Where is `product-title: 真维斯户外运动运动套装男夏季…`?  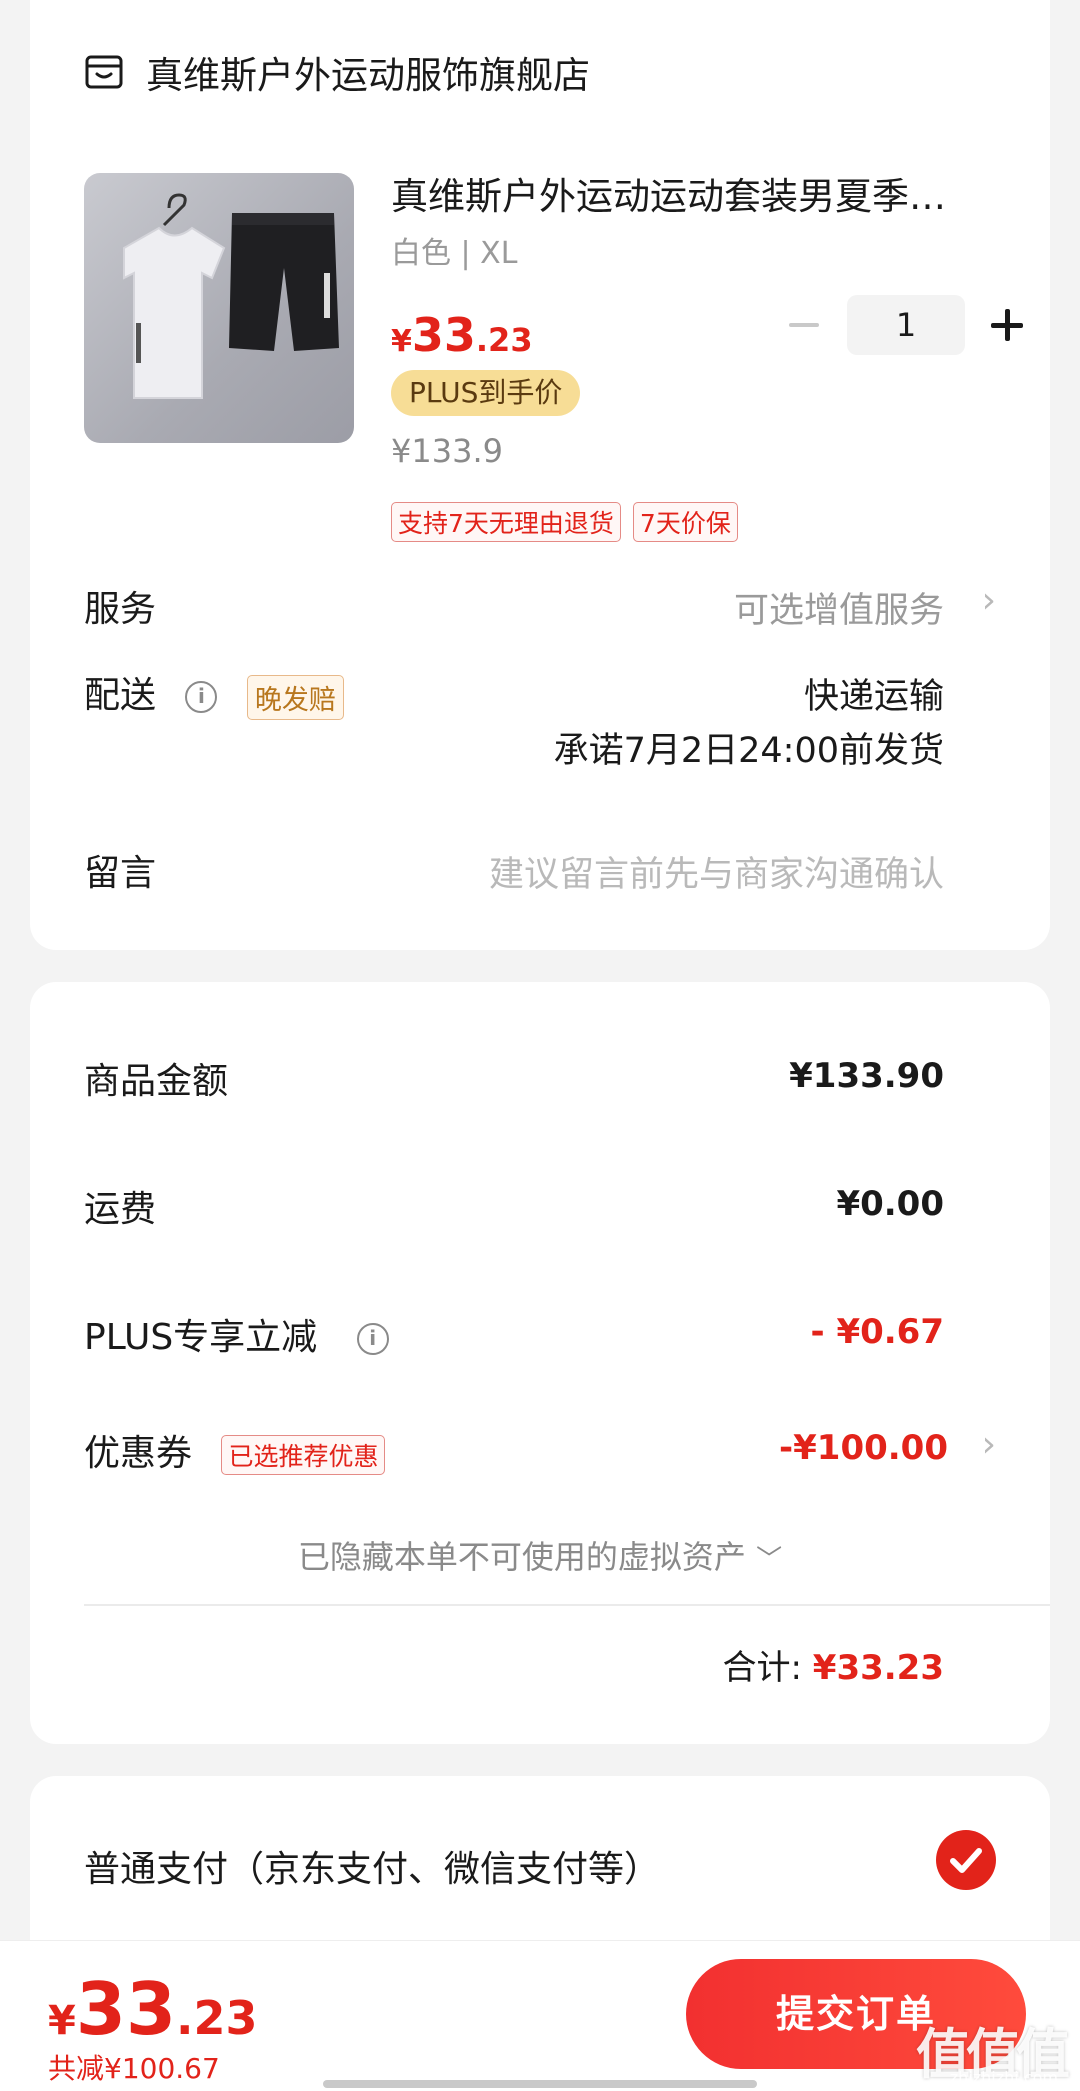 product-title: 真维斯户外运动运动套装男夏季… is located at coordinates (691, 193).